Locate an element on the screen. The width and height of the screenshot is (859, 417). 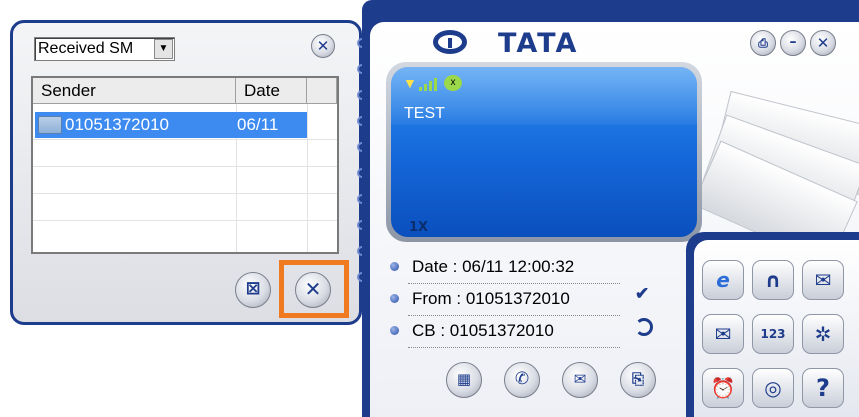
lcd-screen: ▼ x TEST 1X is located at coordinates (544, 152).